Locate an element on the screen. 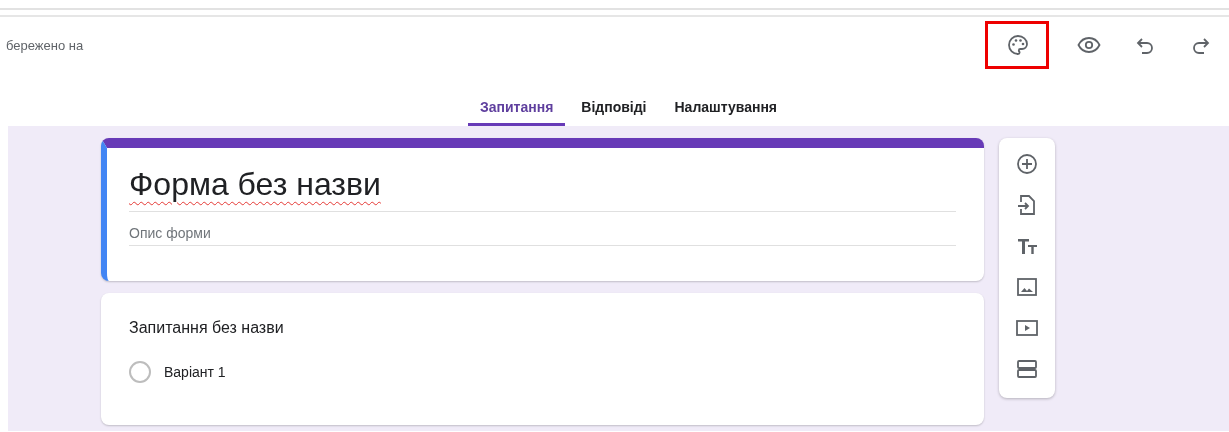 The width and height of the screenshot is (1229, 432). image-icon is located at coordinates (1027, 287).